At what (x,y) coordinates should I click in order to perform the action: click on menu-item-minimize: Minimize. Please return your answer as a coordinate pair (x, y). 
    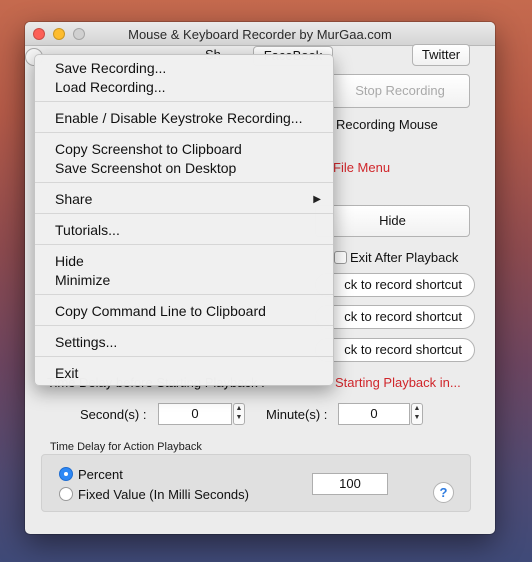
    Looking at the image, I should click on (82, 280).